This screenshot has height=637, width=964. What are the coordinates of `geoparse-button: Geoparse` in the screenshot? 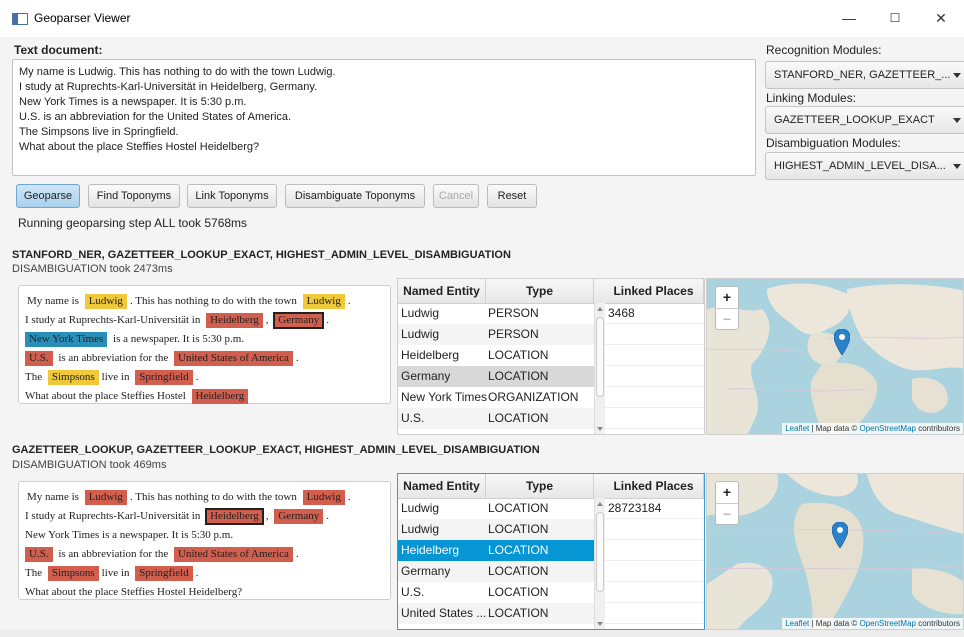 It's located at (48, 196).